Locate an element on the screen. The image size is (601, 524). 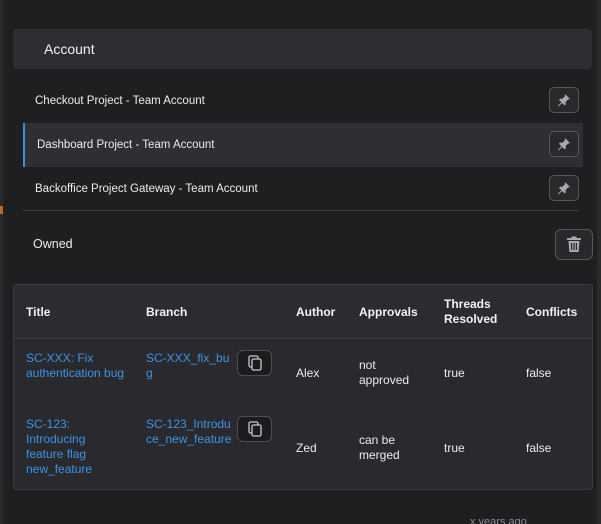
author-cell: Alex is located at coordinates (308, 373).